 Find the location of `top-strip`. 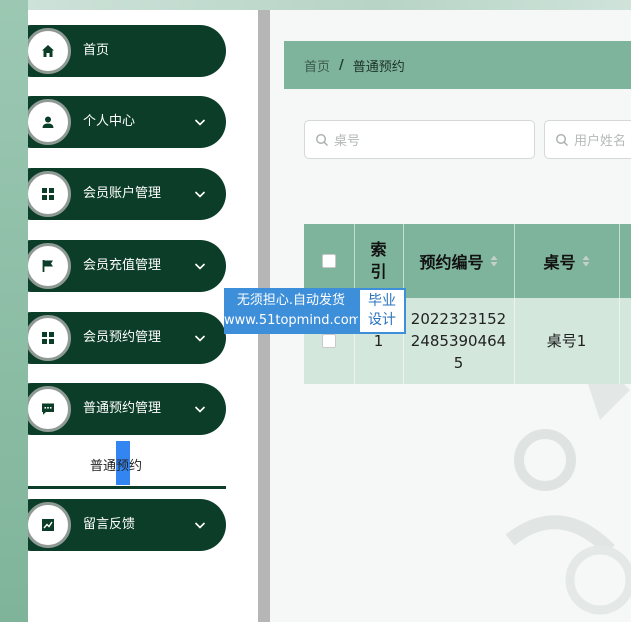

top-strip is located at coordinates (315, 5).